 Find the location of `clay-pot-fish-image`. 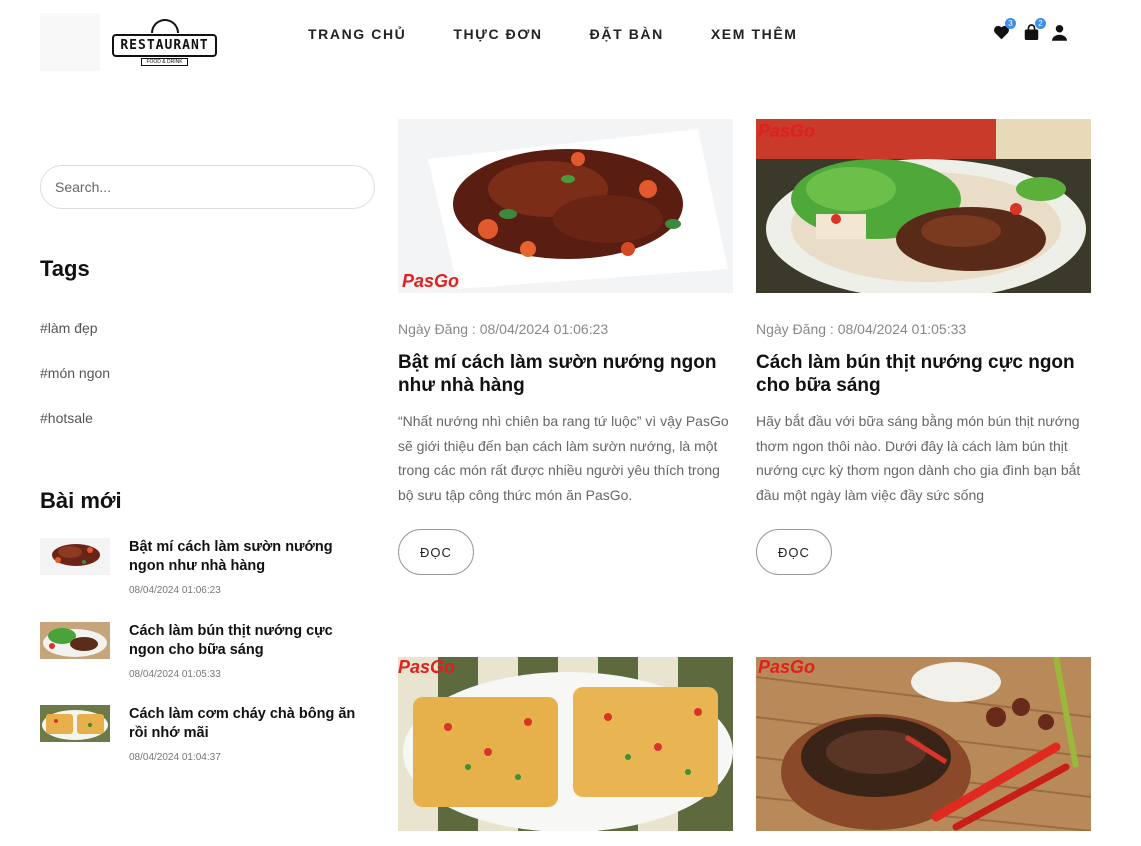

clay-pot-fish-image is located at coordinates (923, 744).